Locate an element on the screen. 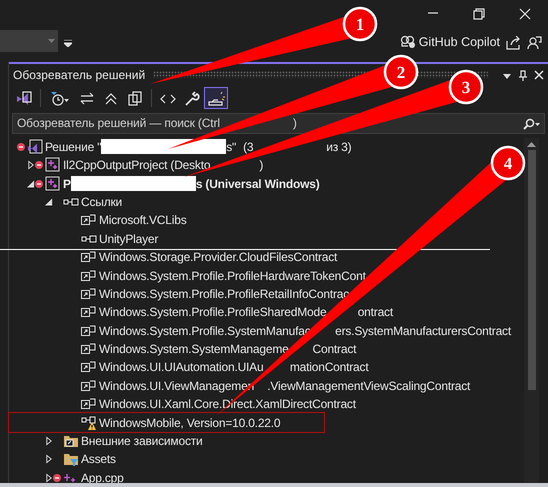  preview-button is located at coordinates (216, 98).